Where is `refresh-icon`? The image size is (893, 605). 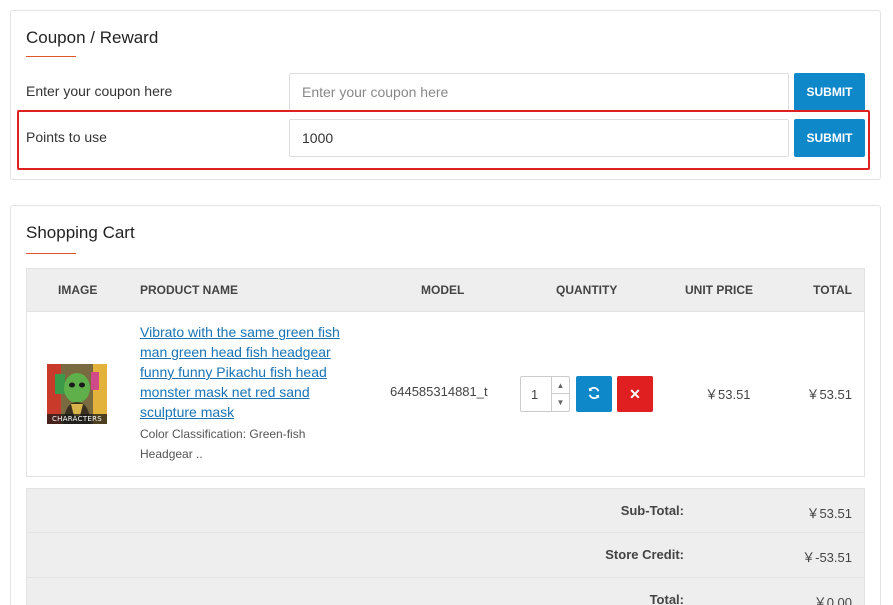 refresh-icon is located at coordinates (594, 392).